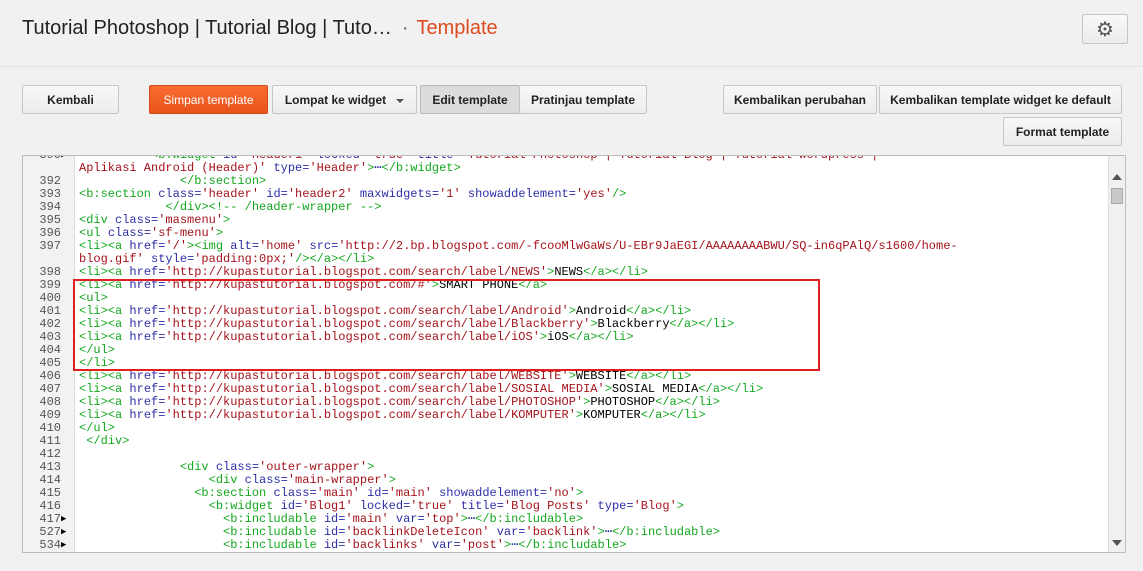 This screenshot has height=571, width=1143. I want to click on vertical-scrollbar, so click(1116, 354).